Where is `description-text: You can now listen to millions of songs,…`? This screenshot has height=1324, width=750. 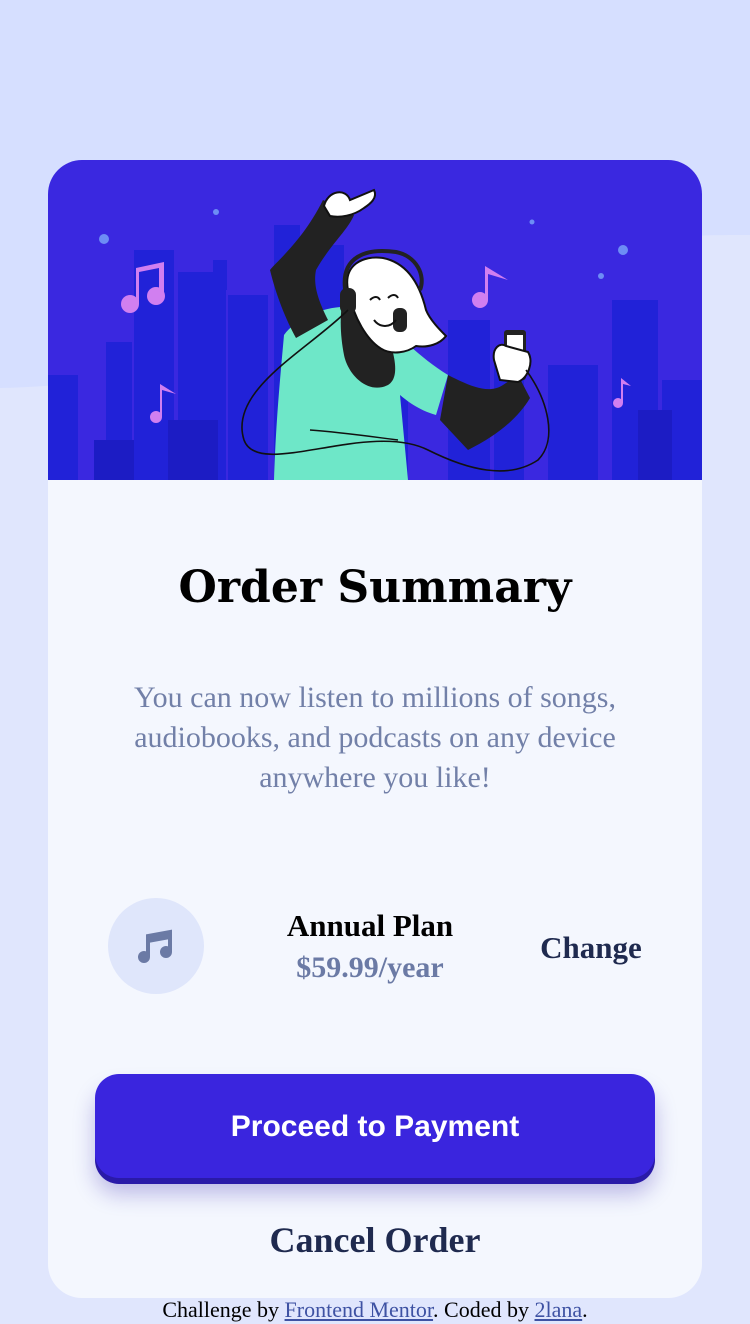
description-text: You can now listen to millions of songs,… is located at coordinates (375, 737).